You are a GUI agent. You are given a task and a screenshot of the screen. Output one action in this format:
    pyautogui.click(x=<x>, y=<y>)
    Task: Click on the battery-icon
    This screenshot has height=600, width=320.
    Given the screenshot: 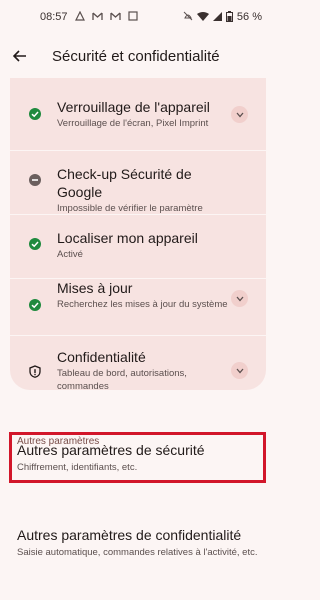 What is the action you would take?
    pyautogui.click(x=229, y=17)
    